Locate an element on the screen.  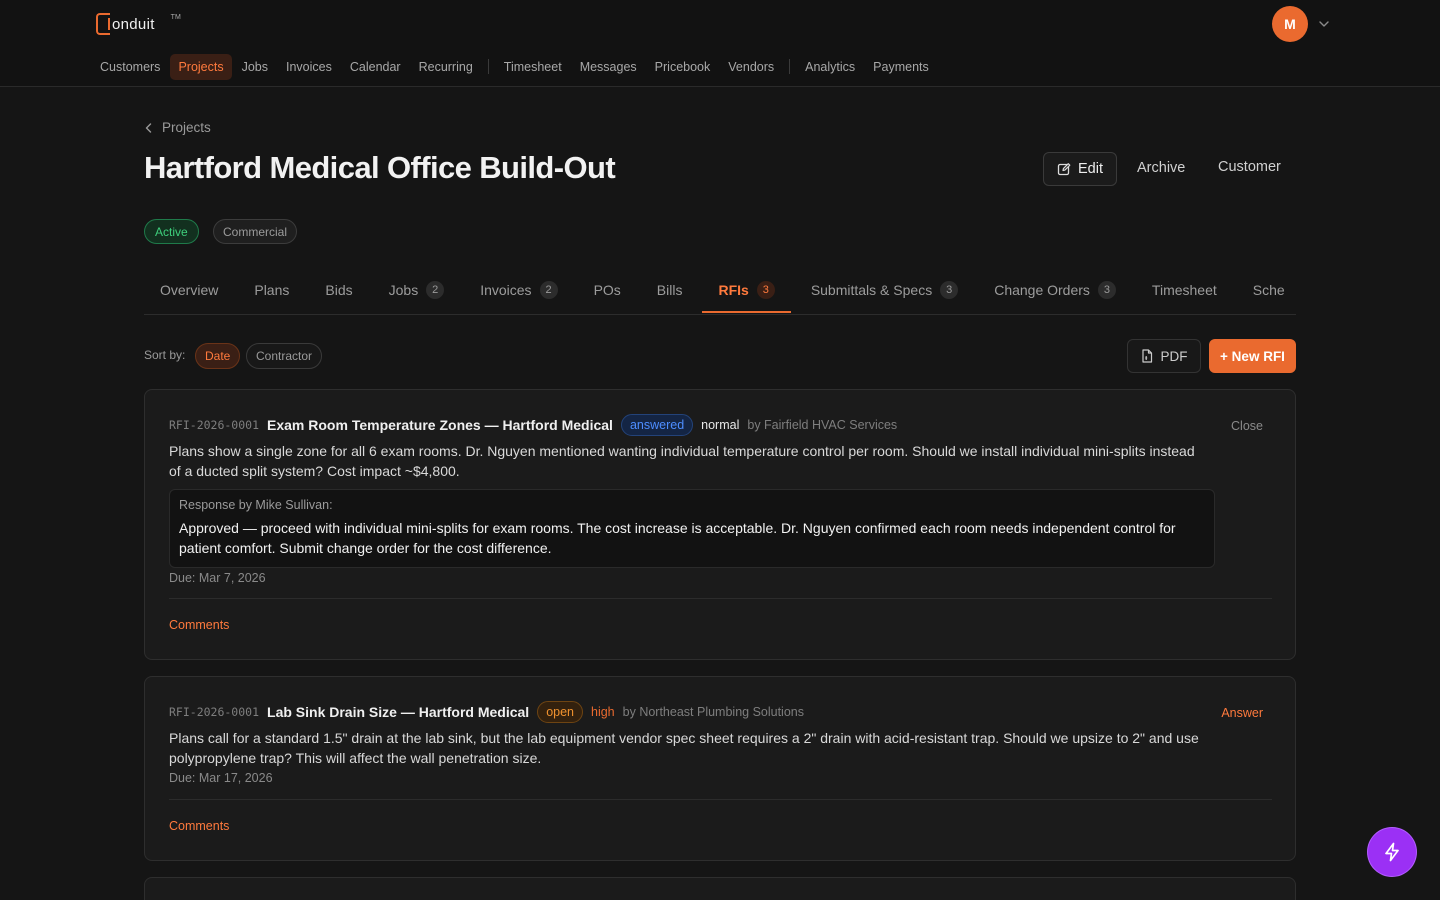
tab-label: Overview is located at coordinates (189, 290).